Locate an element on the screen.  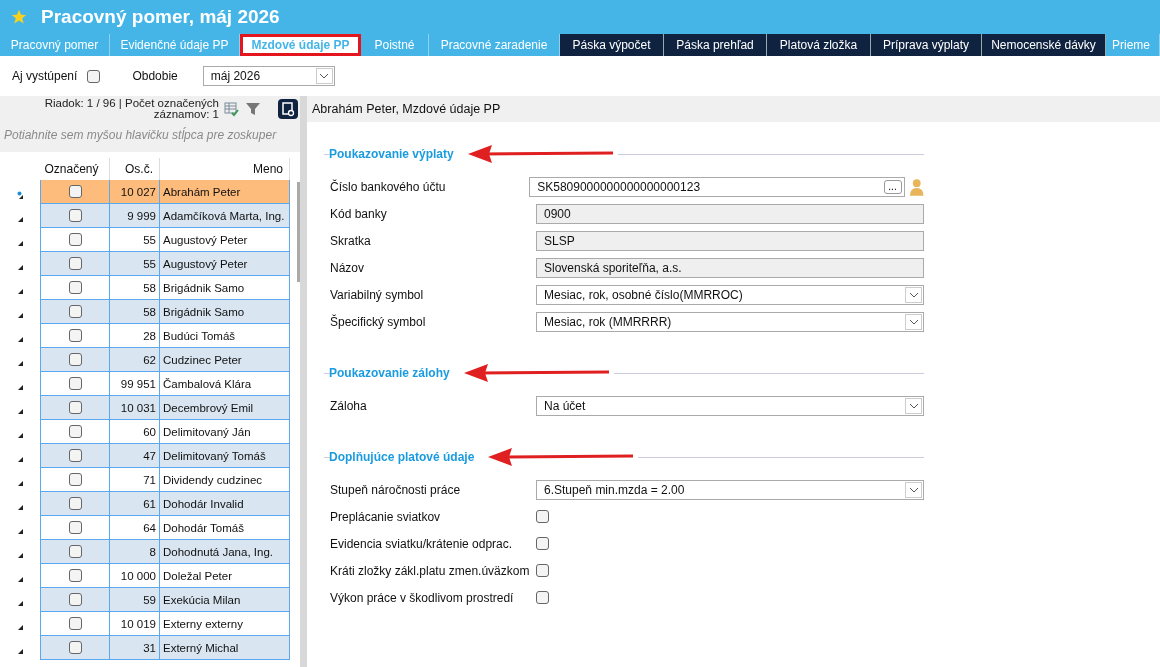
grid-check-icon is located at coordinates (232, 109).